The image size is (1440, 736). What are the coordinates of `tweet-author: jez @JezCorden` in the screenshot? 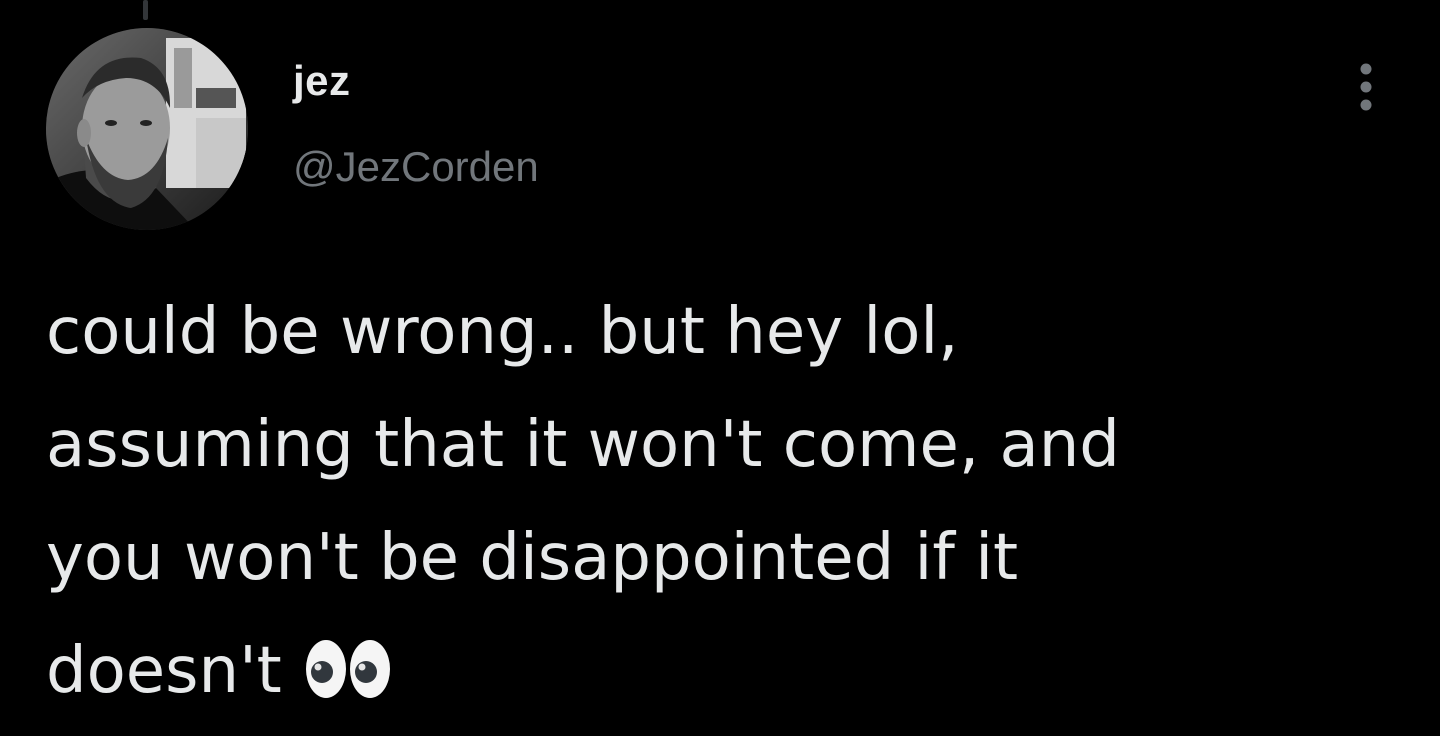 It's located at (416, 124).